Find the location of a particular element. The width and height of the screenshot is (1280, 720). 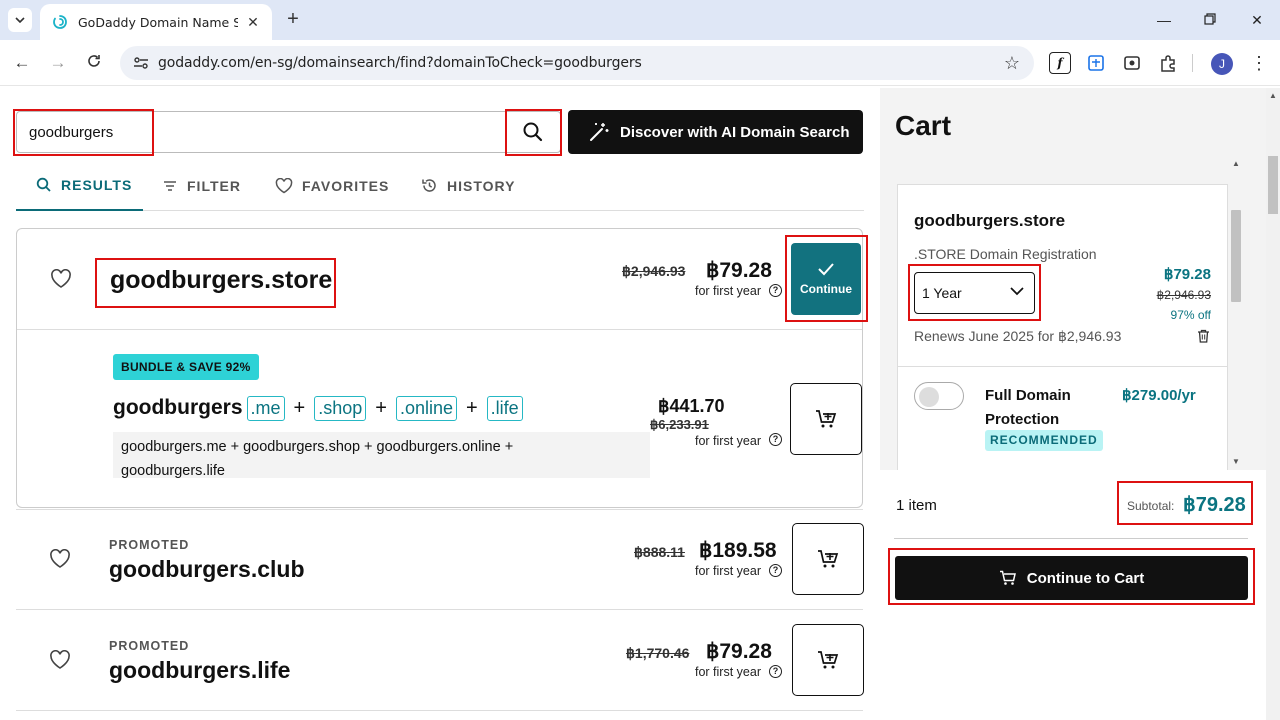

new-tab-icon: + is located at coordinates (293, 19).